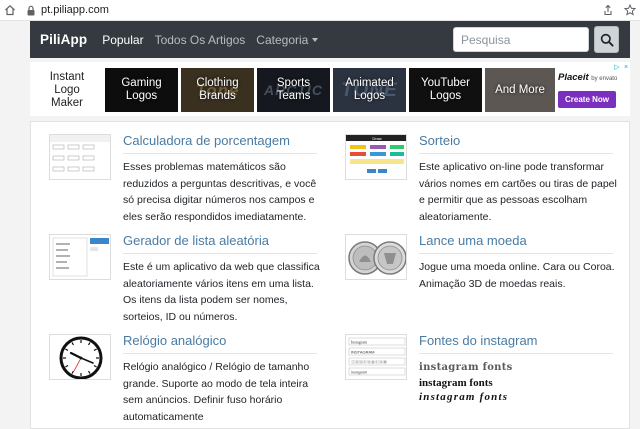  Describe the element at coordinates (369, 362) in the screenshot. I see `thumb-line-3: ⓘⓝⓢⓣⓐⓖⓡⓐⓜ` at that location.